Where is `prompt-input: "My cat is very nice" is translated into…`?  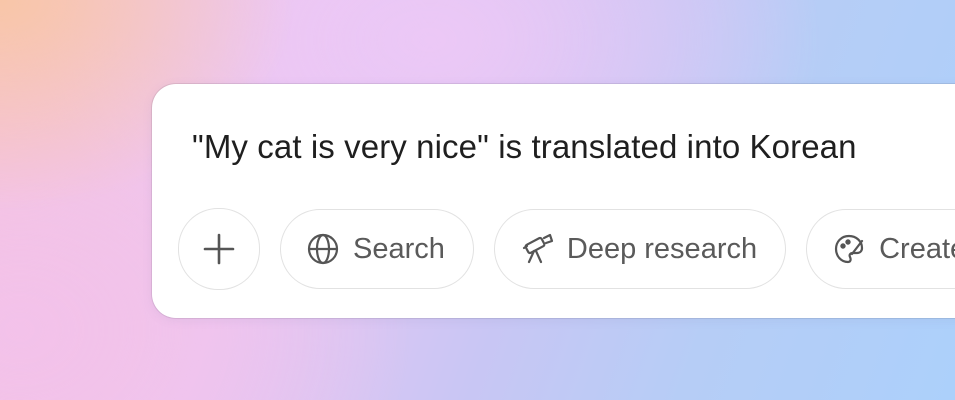 prompt-input: "My cat is very nice" is translated into… is located at coordinates (524, 147).